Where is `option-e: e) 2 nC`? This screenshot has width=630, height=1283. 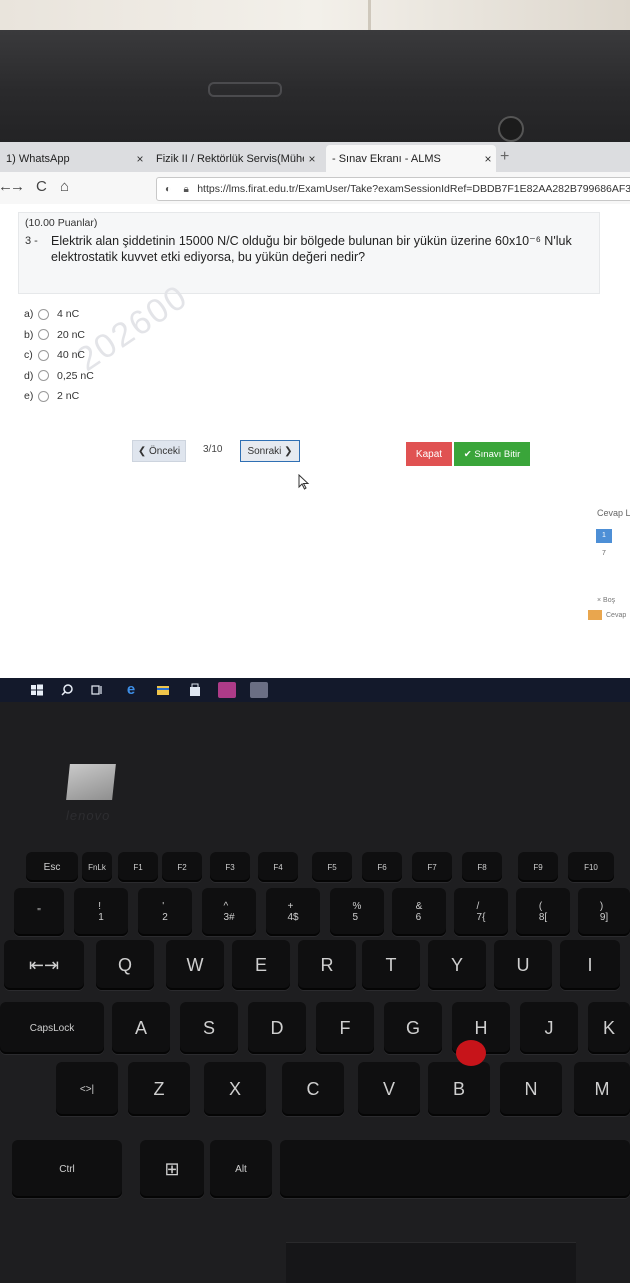 option-e: e) 2 nC is located at coordinates (59, 396).